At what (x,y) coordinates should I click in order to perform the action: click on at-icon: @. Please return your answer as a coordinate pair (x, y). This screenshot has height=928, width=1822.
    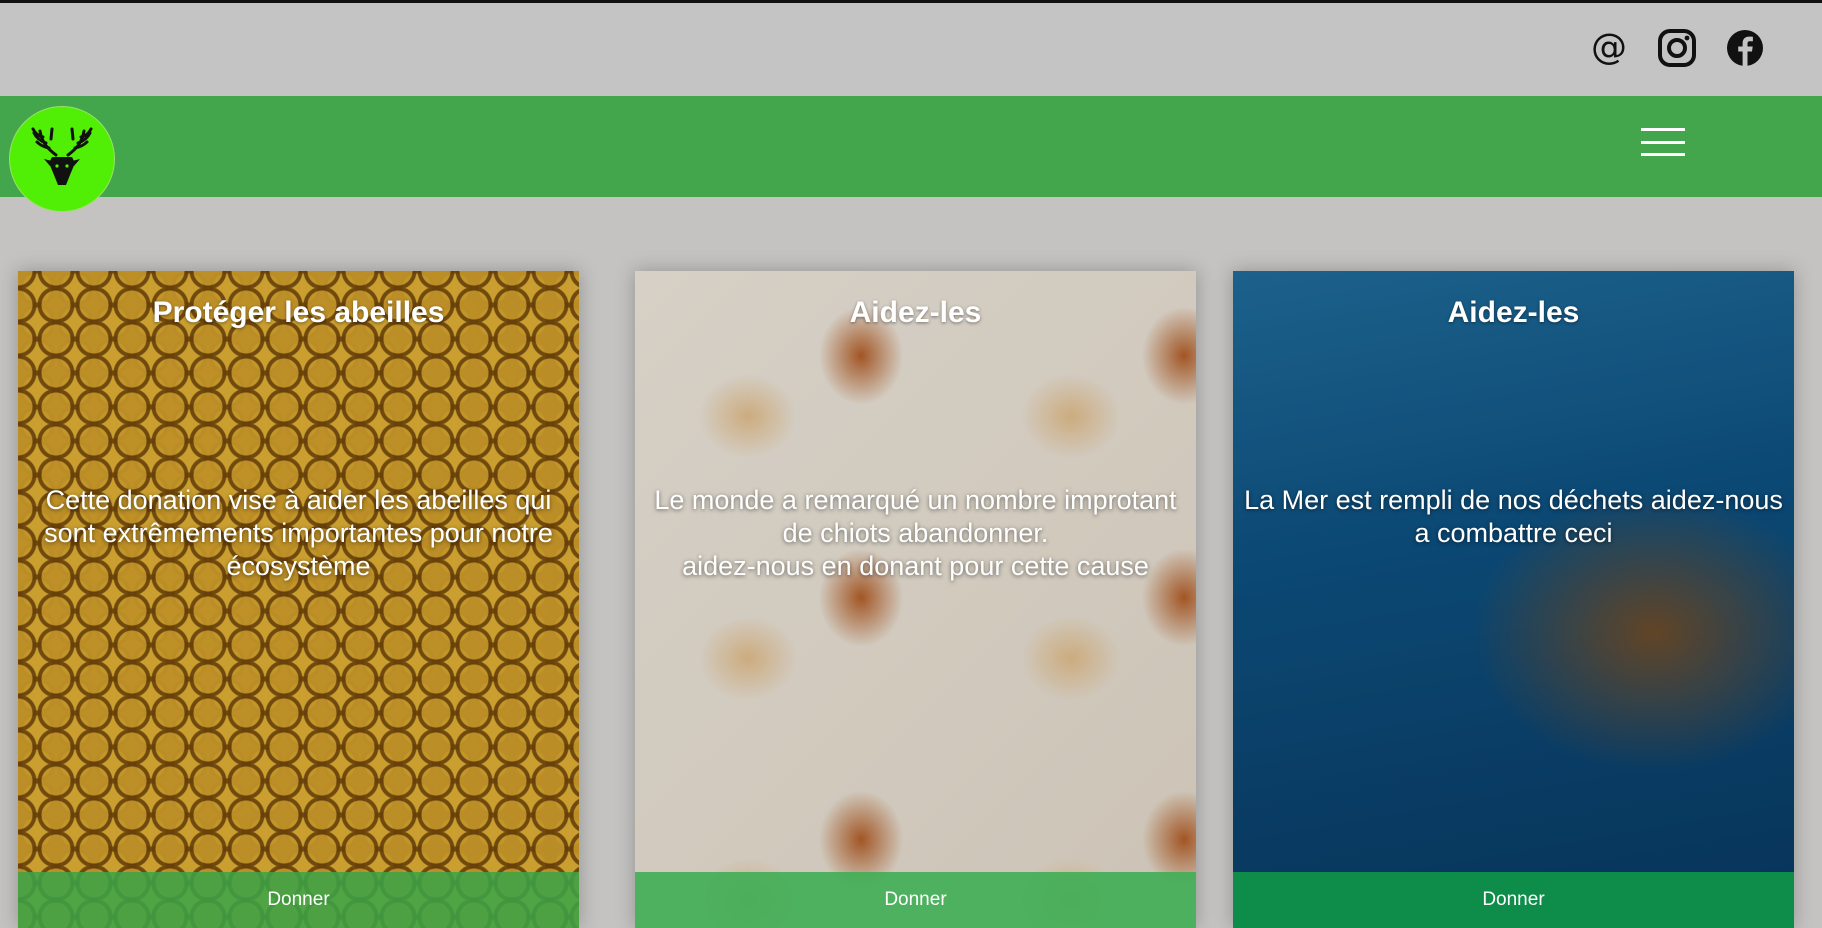
    Looking at the image, I should click on (1609, 47).